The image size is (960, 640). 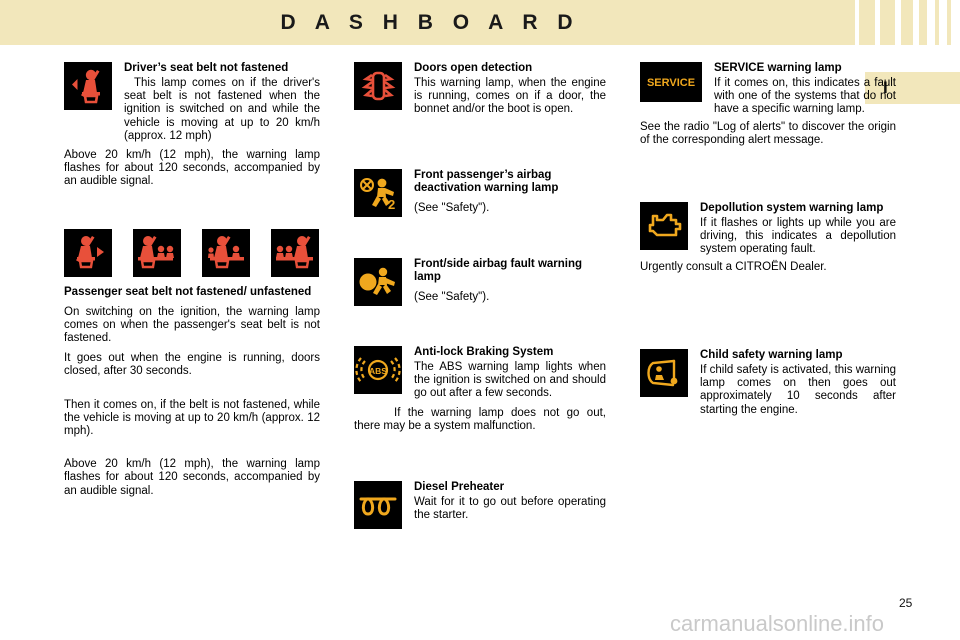 I want to click on airbag-fault-heading: Front/side airbag fault warning lamp, so click(x=498, y=270).